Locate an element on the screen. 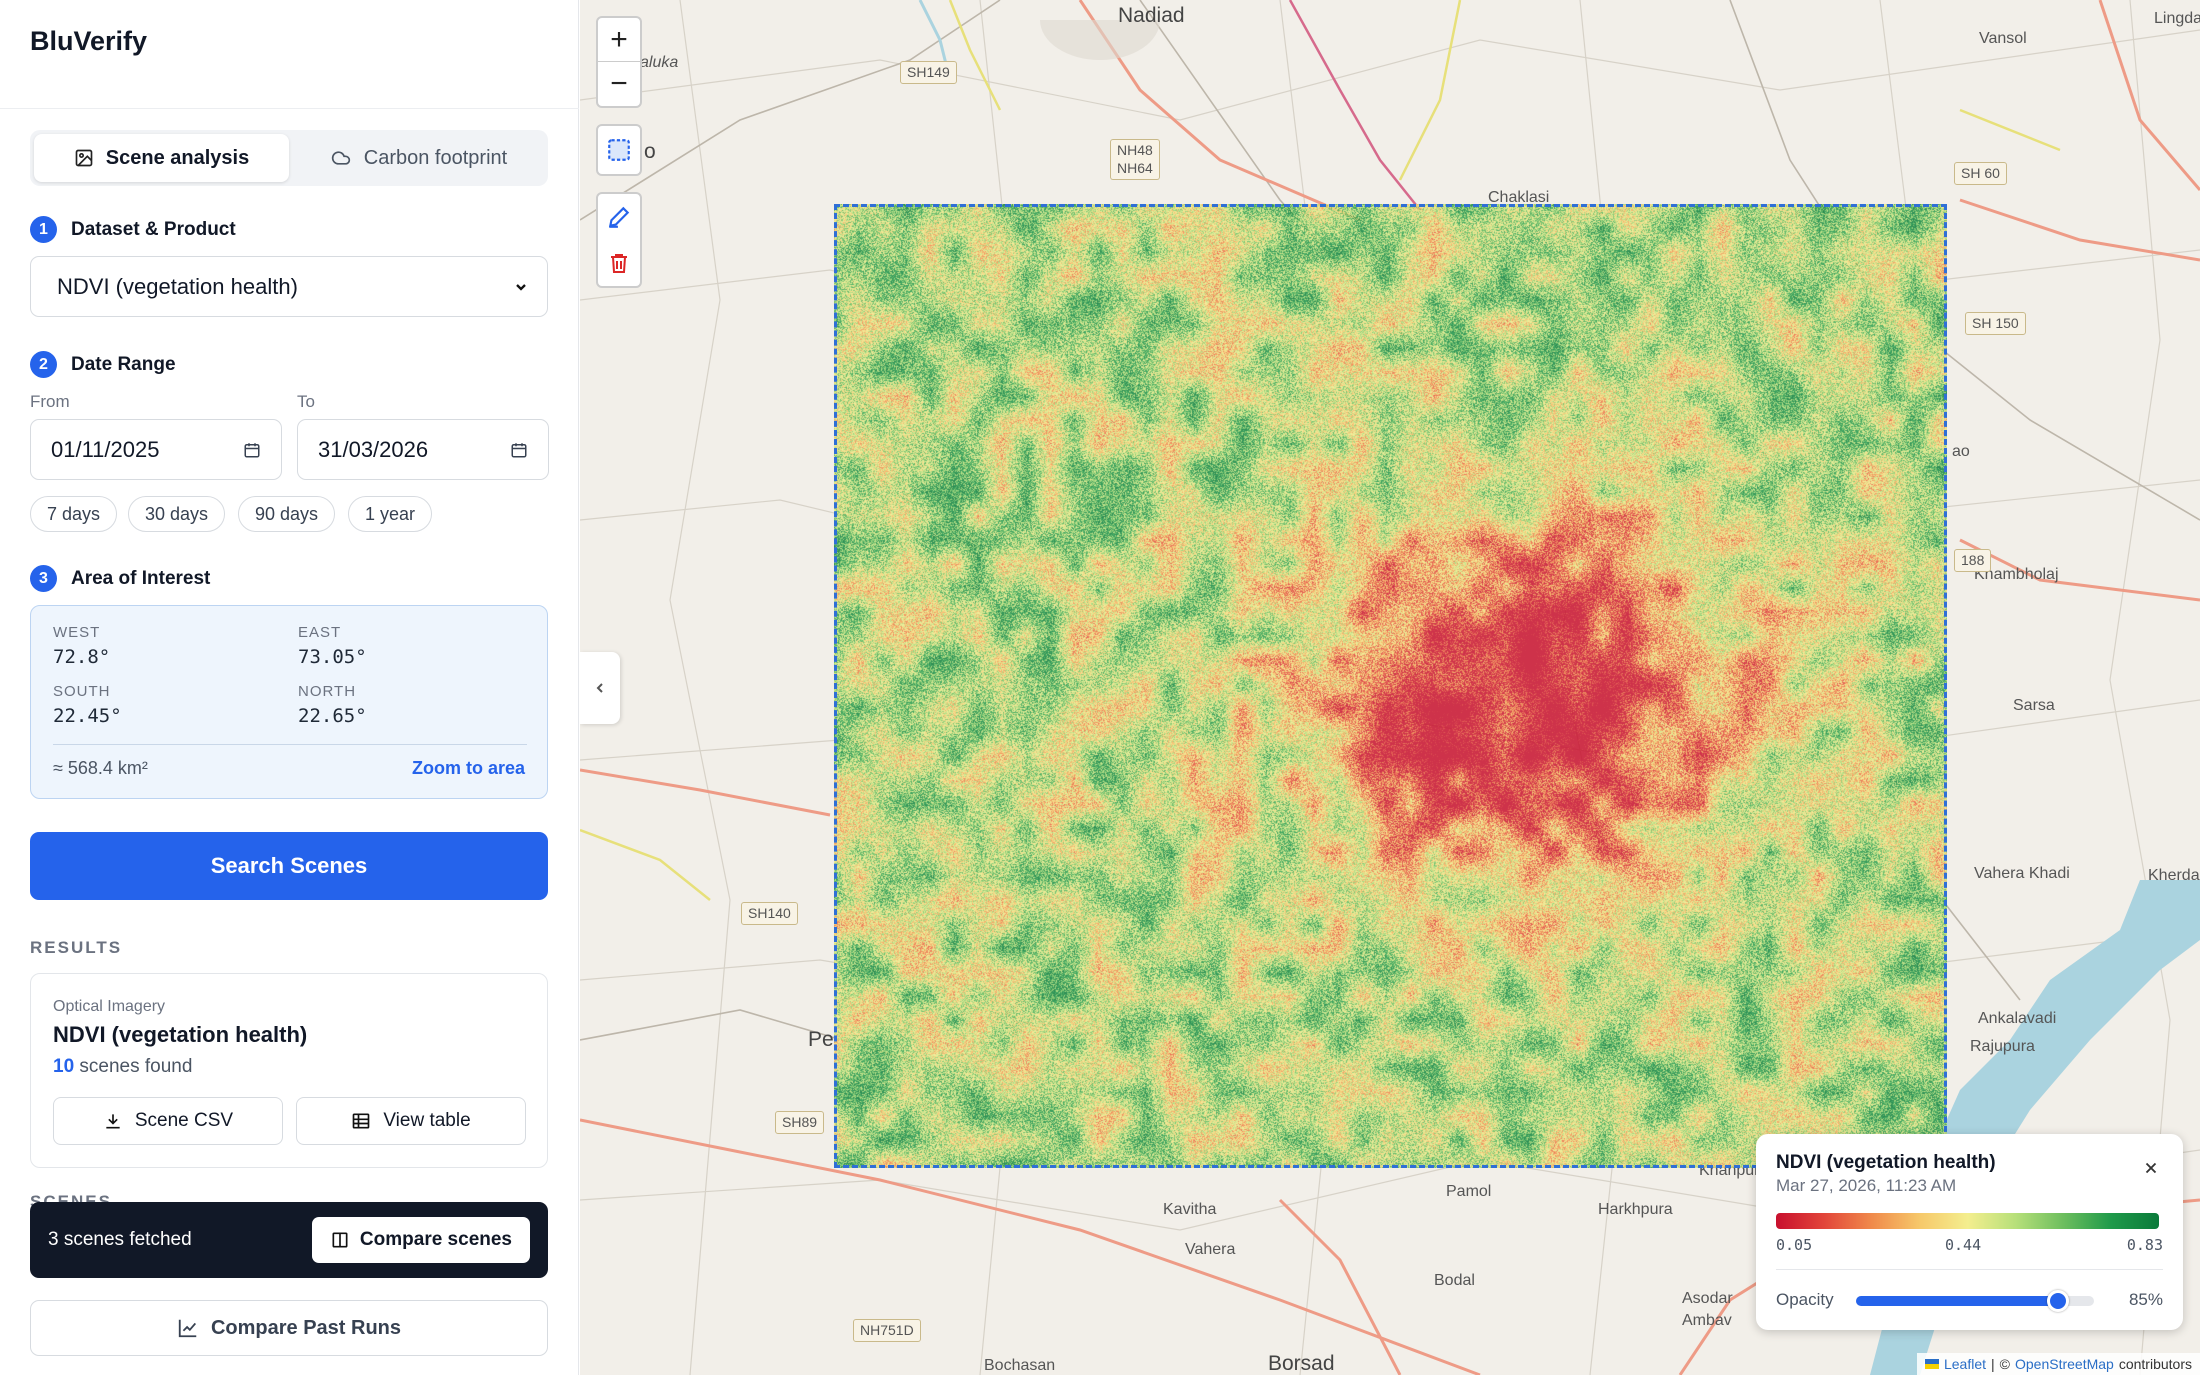 This screenshot has width=2200, height=1375. osm-link: OpenStreetMap is located at coordinates (2064, 1364).